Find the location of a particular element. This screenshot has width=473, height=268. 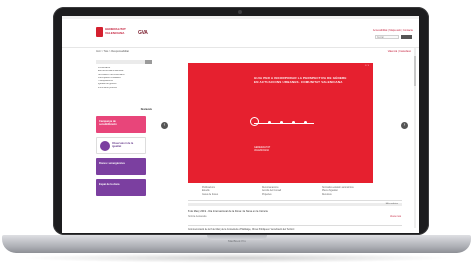

breadcrumb: Inici > Tots > Responsabilitat is located at coordinates (112, 51).